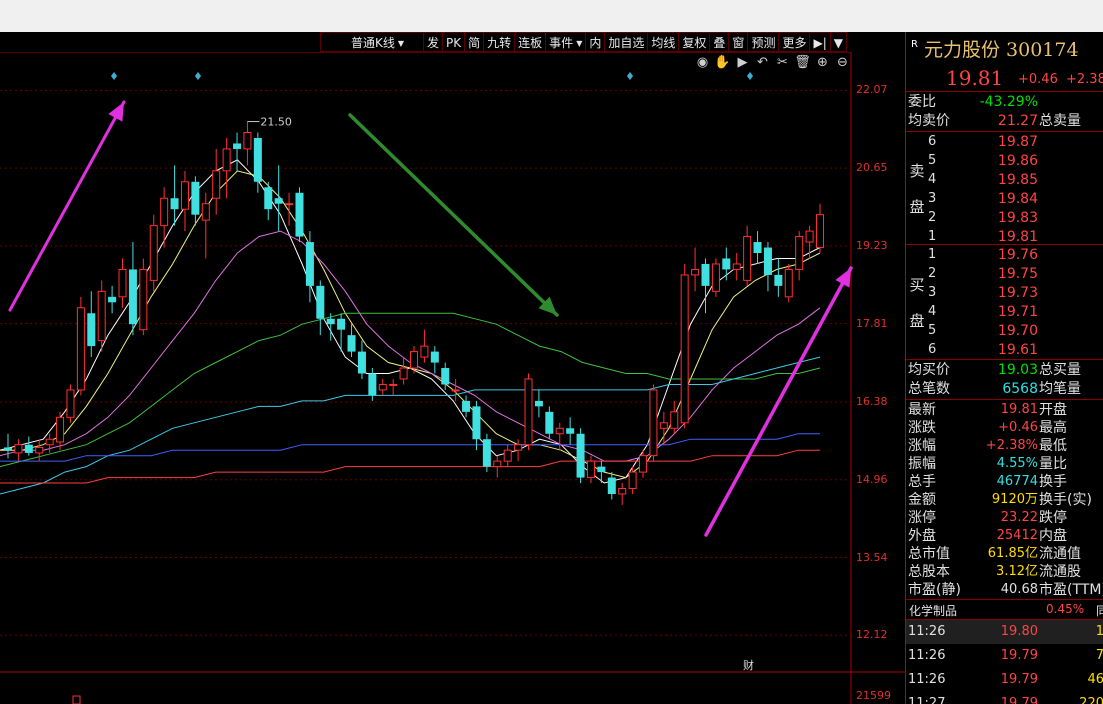 This screenshot has height=704, width=1103. I want to click on tick-price: 19.79, so click(1019, 679).